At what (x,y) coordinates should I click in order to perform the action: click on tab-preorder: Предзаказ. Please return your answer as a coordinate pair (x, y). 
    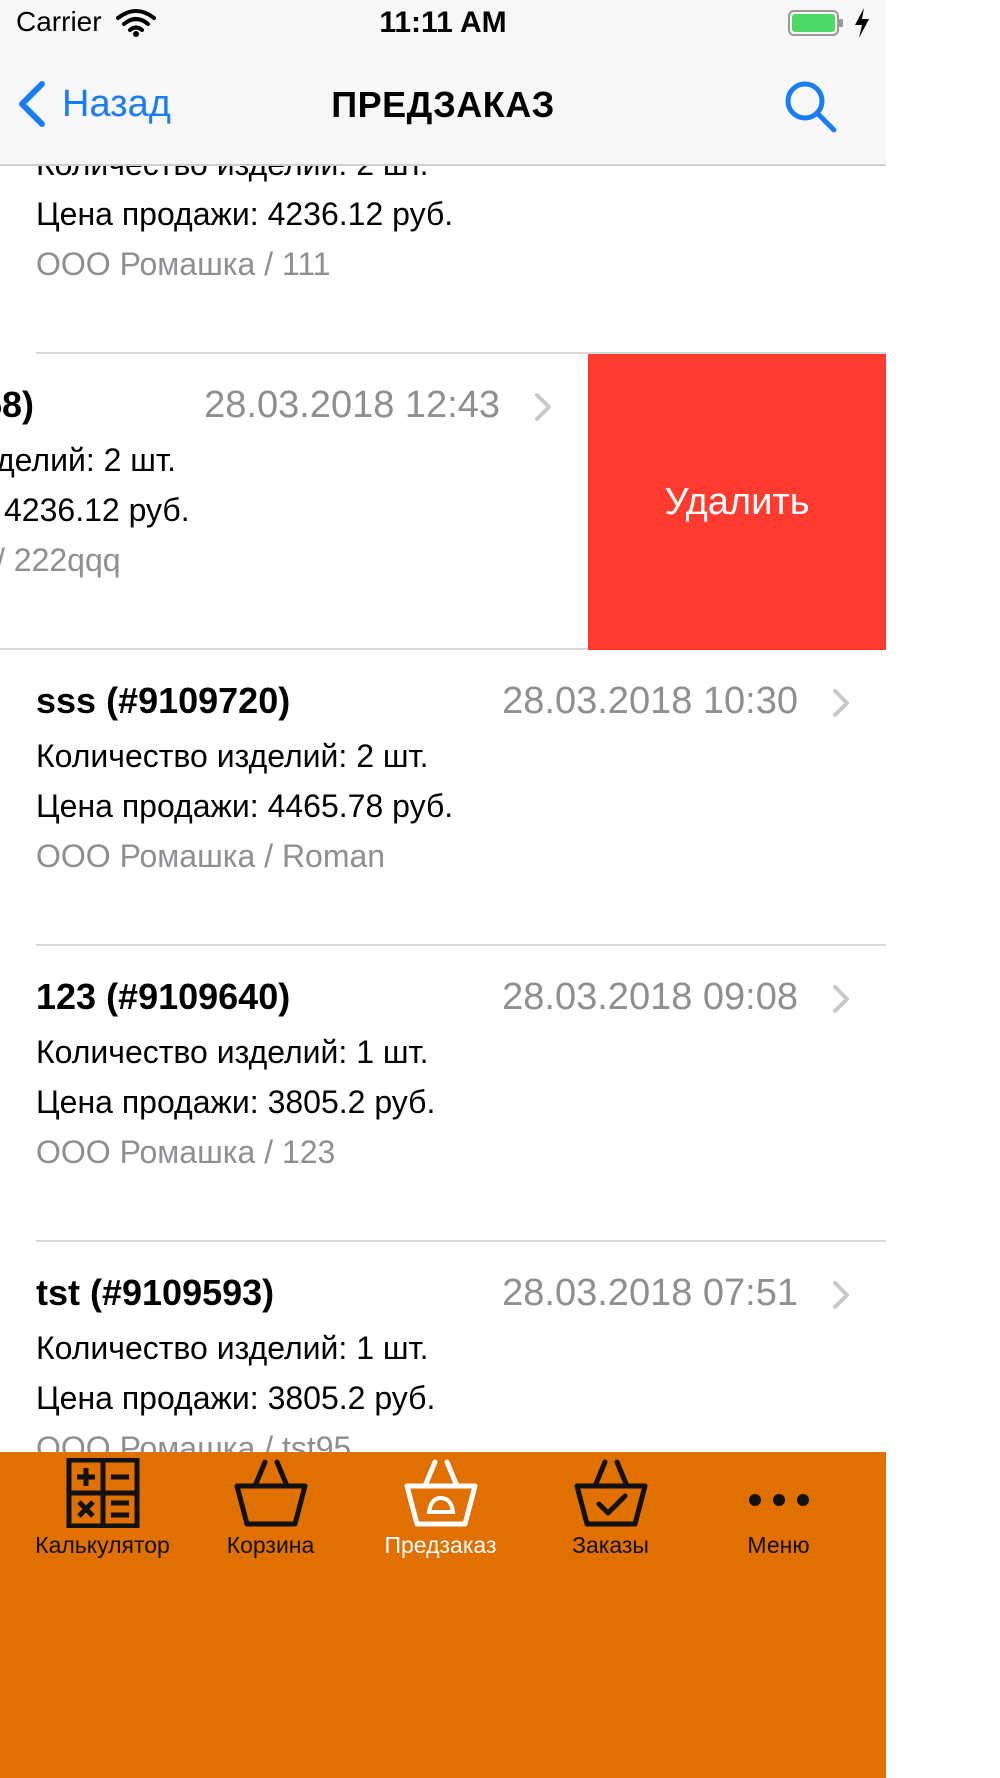
    Looking at the image, I should click on (440, 1509).